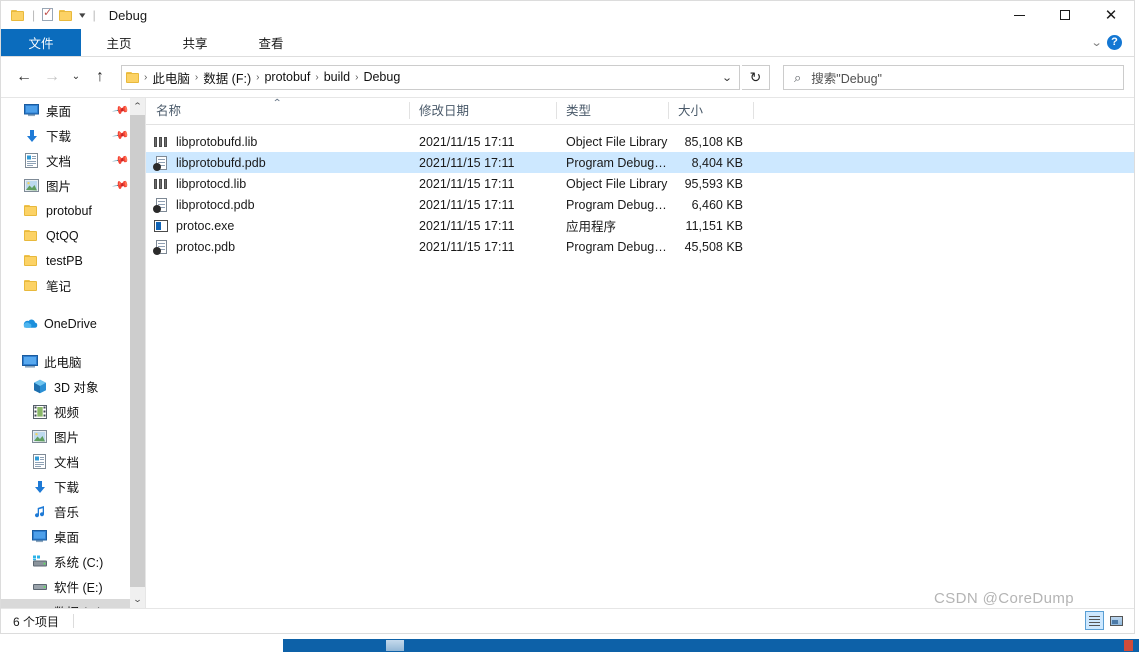 The image size is (1139, 652). Describe the element at coordinates (171, 77) in the screenshot. I see `breadcrumb-this-pc: 此电脑` at that location.